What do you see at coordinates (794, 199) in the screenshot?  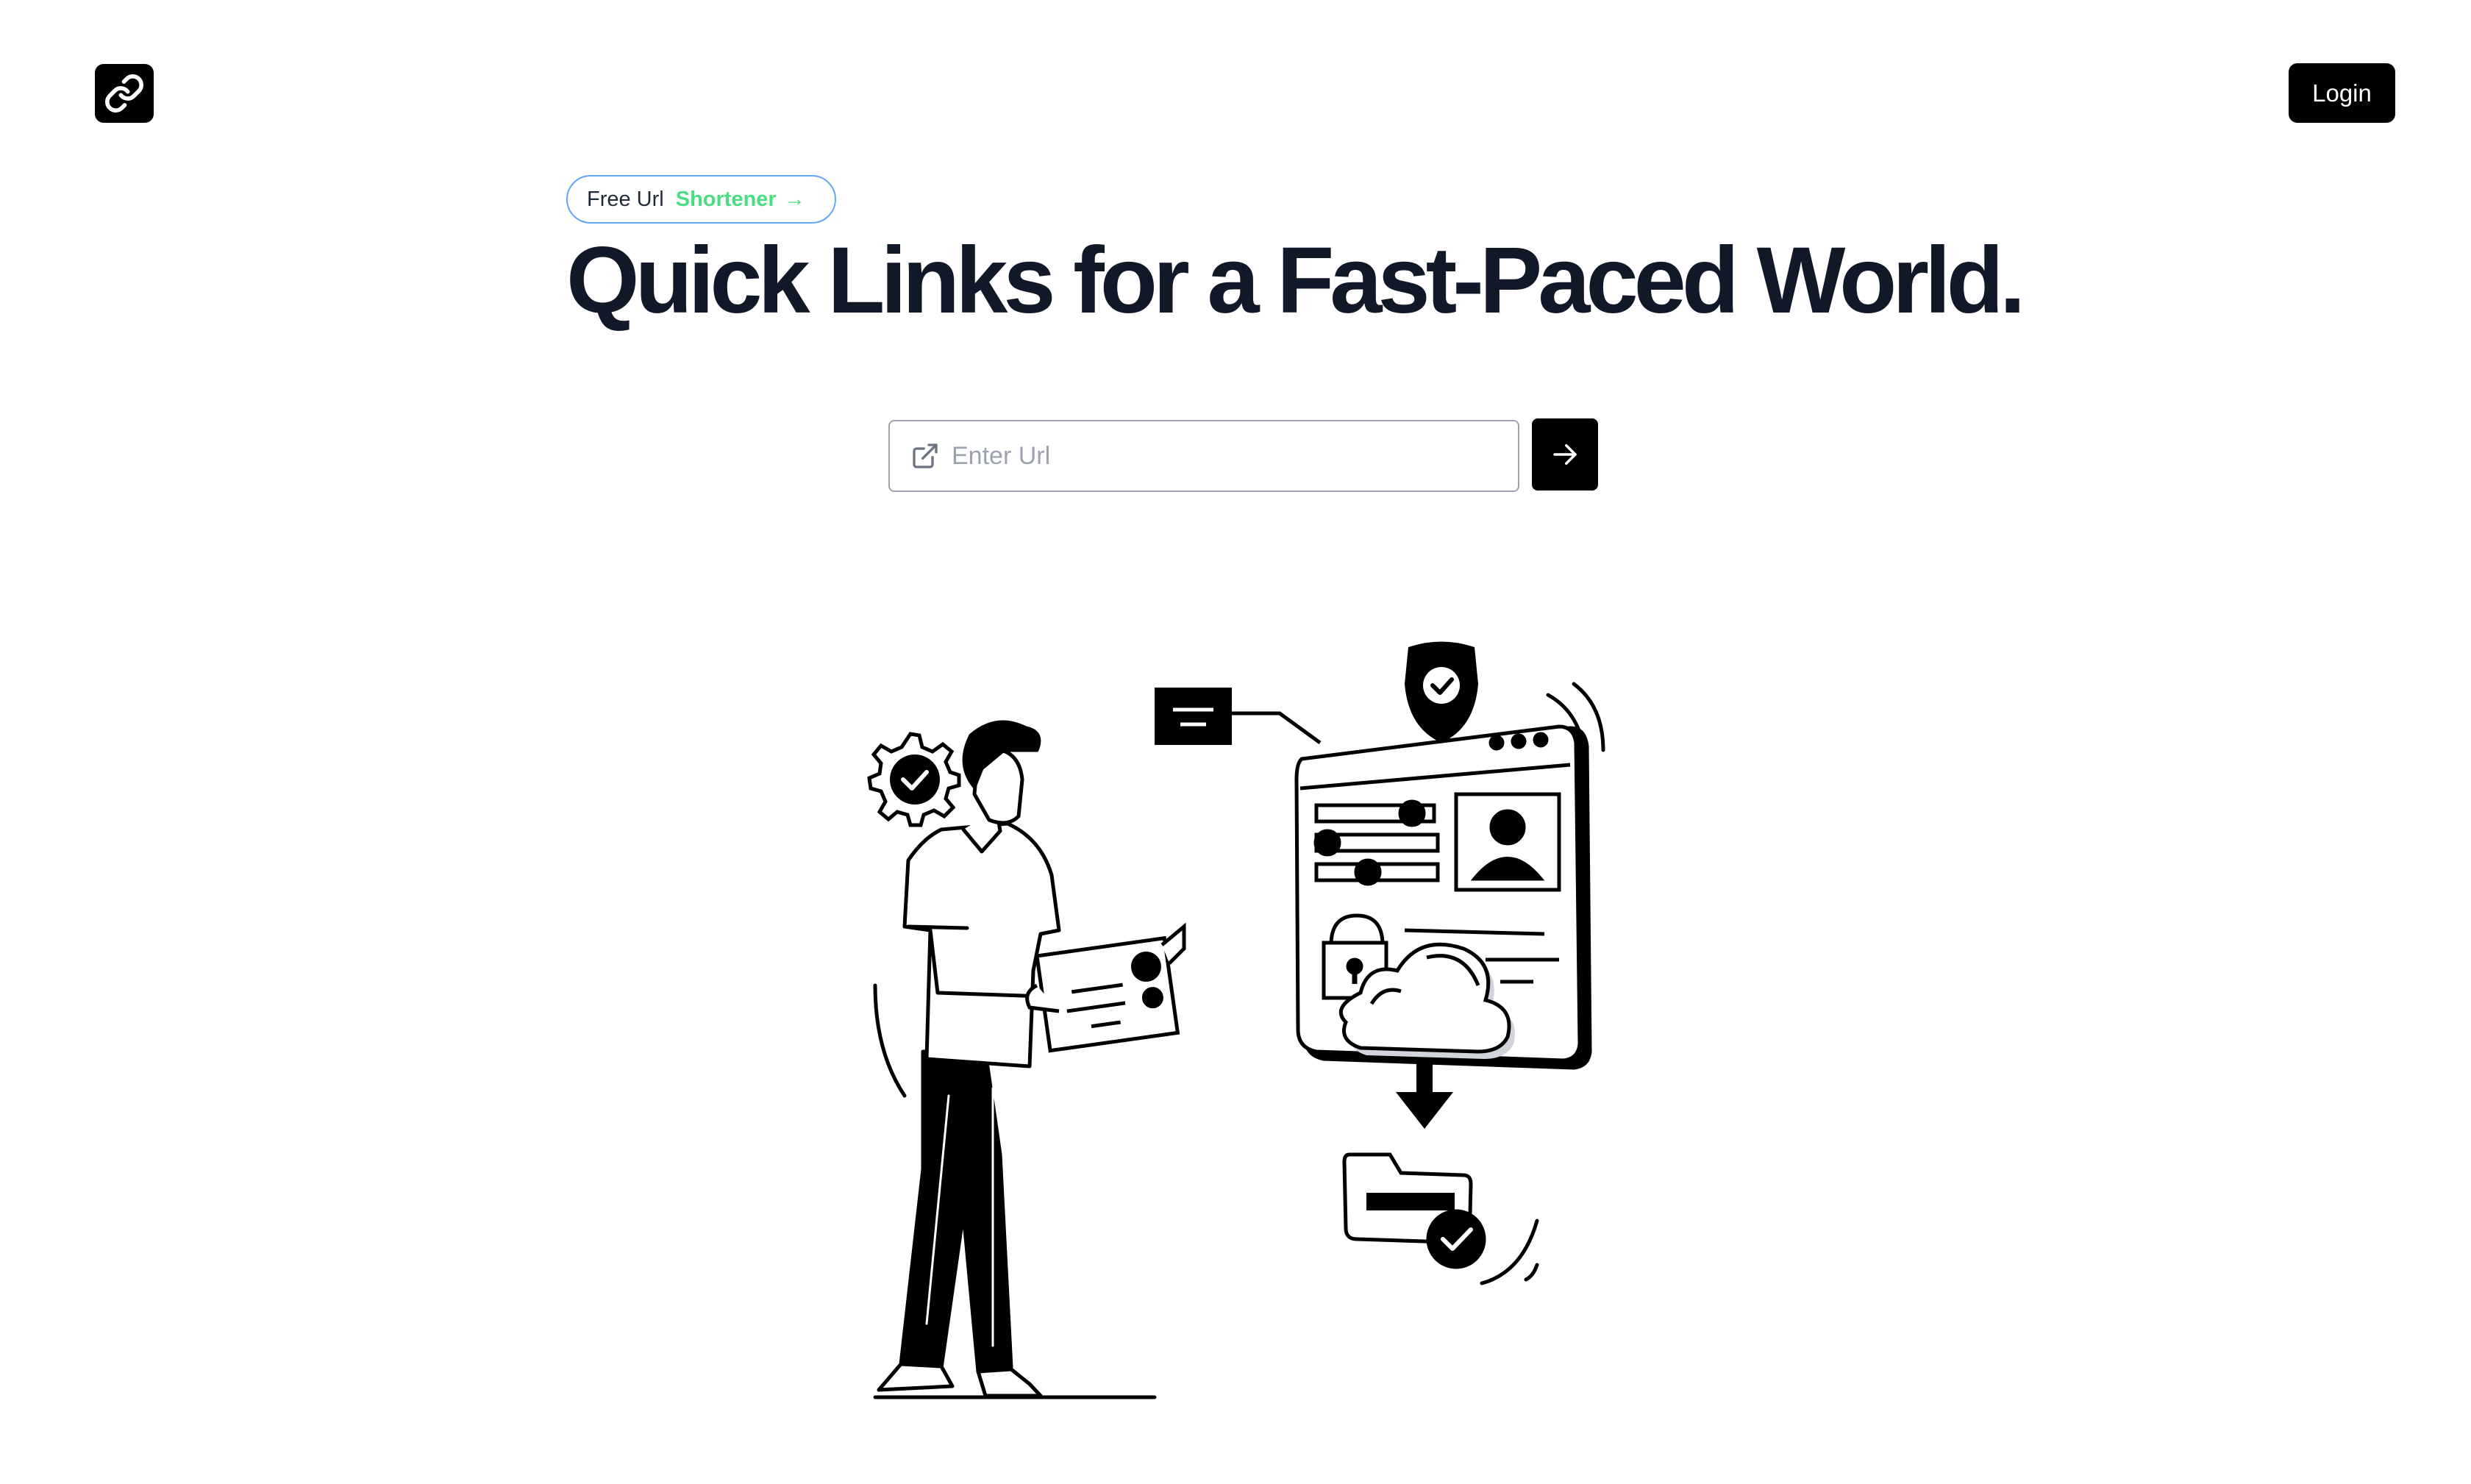 I see `arrow-right-icon: →` at bounding box center [794, 199].